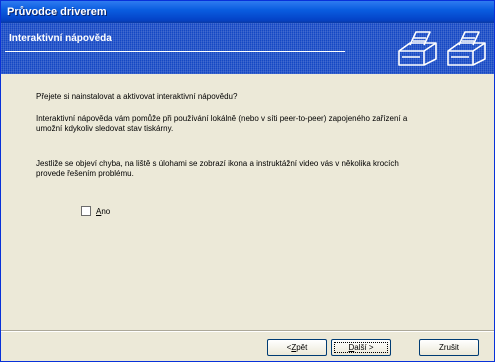 This screenshot has width=495, height=362. What do you see at coordinates (175, 51) in the screenshot?
I see `banner-divider` at bounding box center [175, 51].